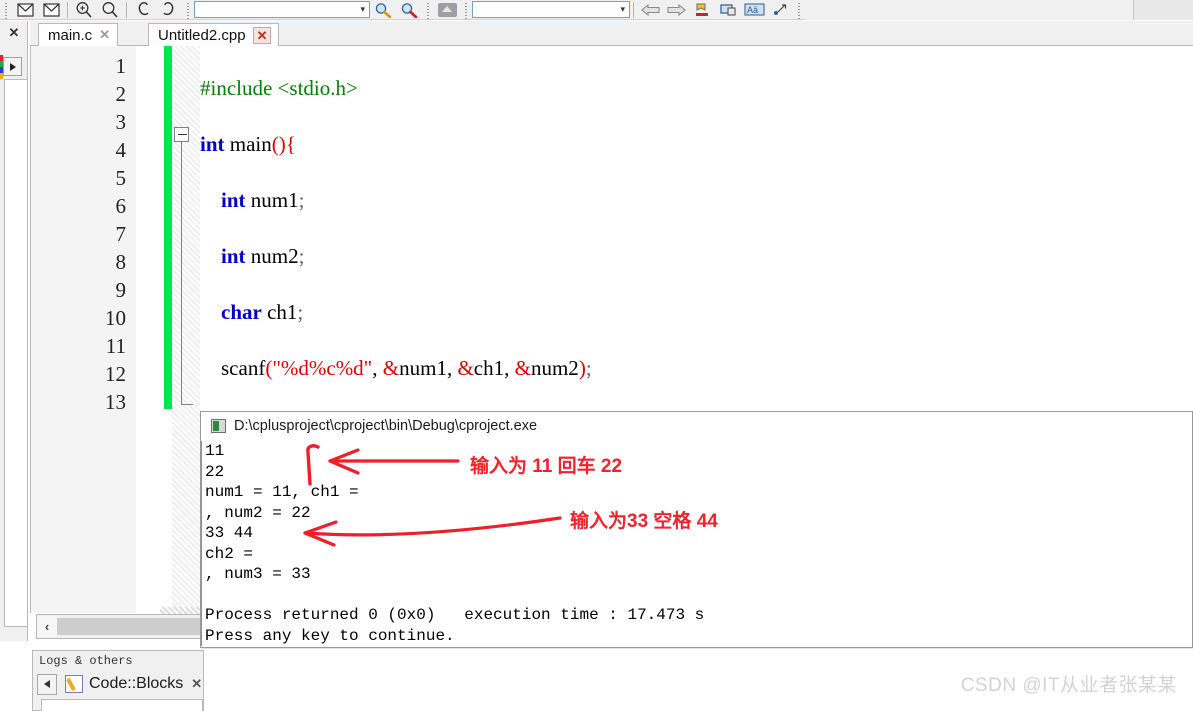  I want to click on goto-line-icon, so click(780, 9).